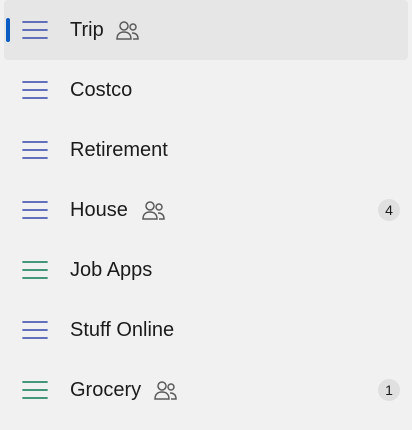  What do you see at coordinates (206, 150) in the screenshot?
I see `list-item-retirement: Retirement` at bounding box center [206, 150].